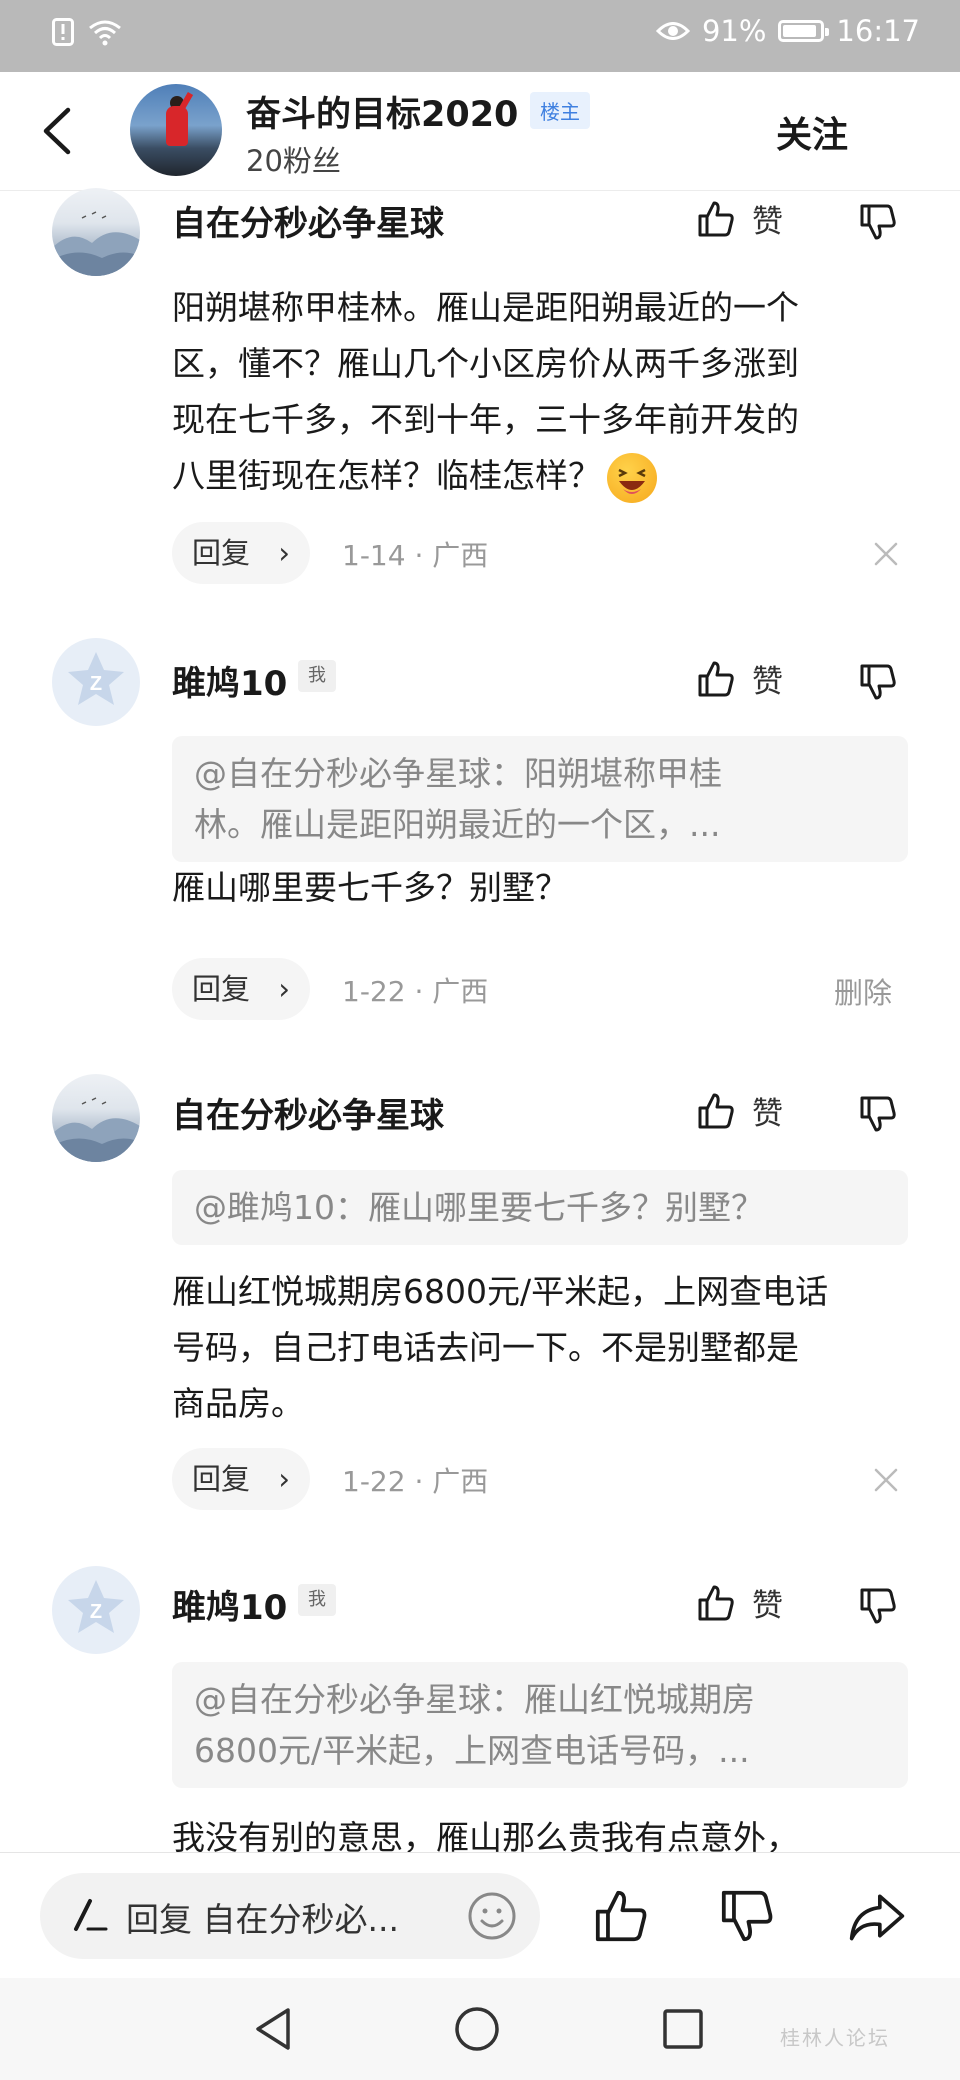 This screenshot has height=2080, width=960. What do you see at coordinates (477, 2029) in the screenshot?
I see `nav-home-icon` at bounding box center [477, 2029].